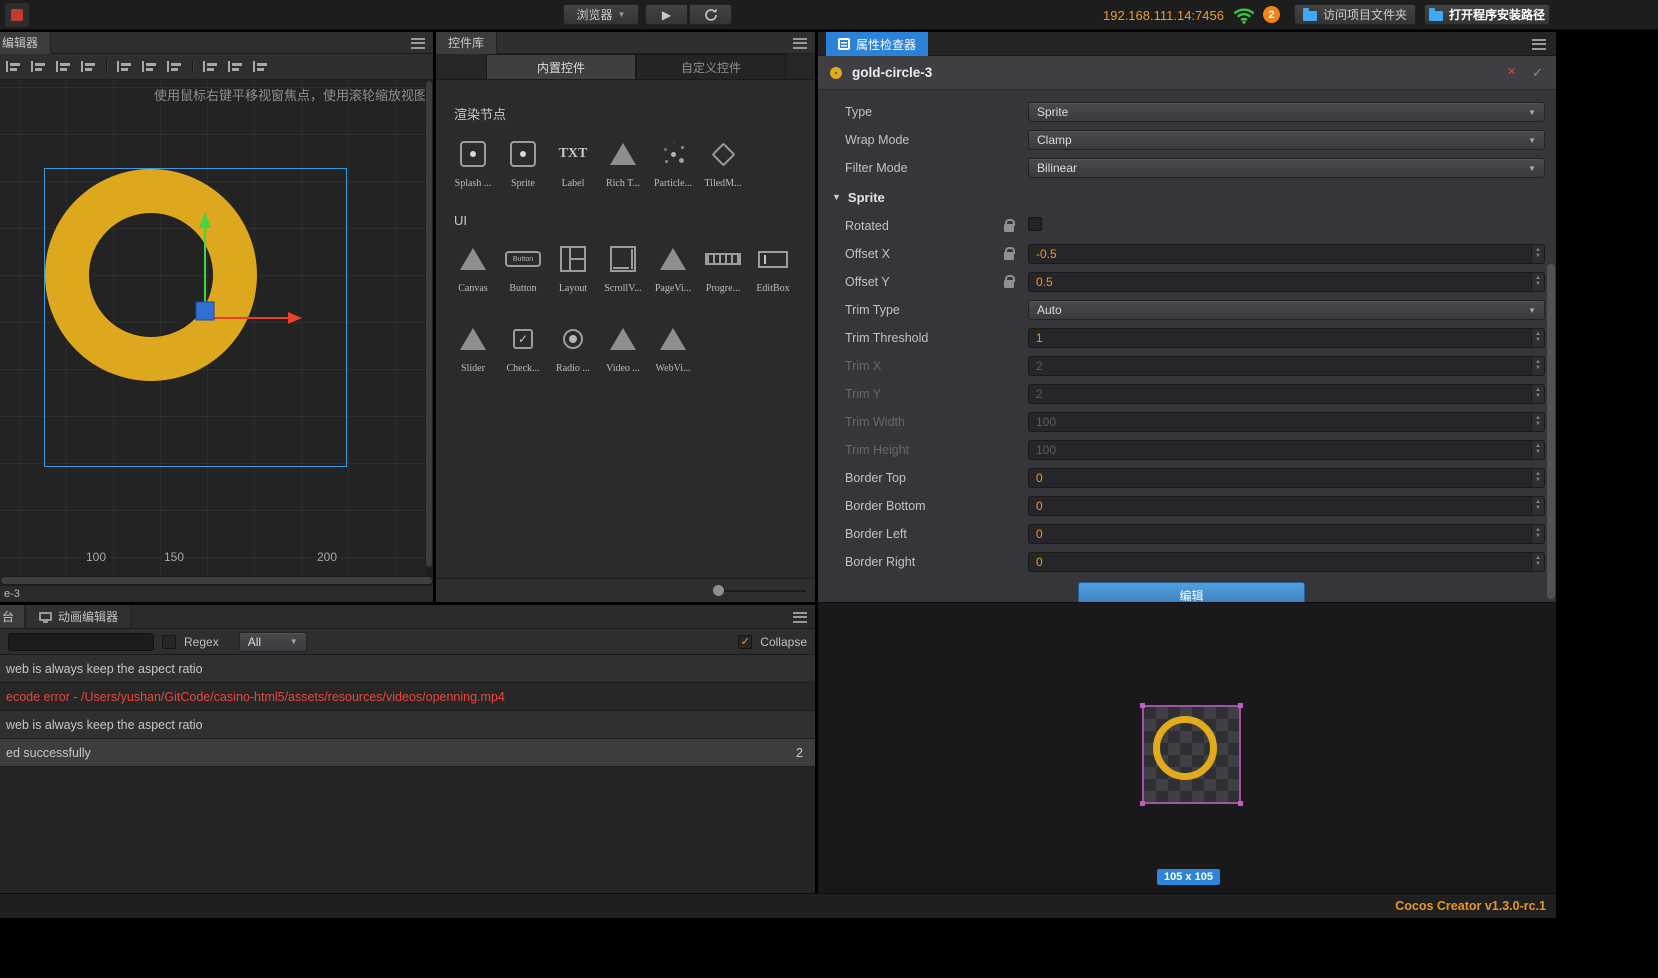  What do you see at coordinates (1187, 197) in the screenshot?
I see `sprite-section-header: ▼ Sprite` at bounding box center [1187, 197].